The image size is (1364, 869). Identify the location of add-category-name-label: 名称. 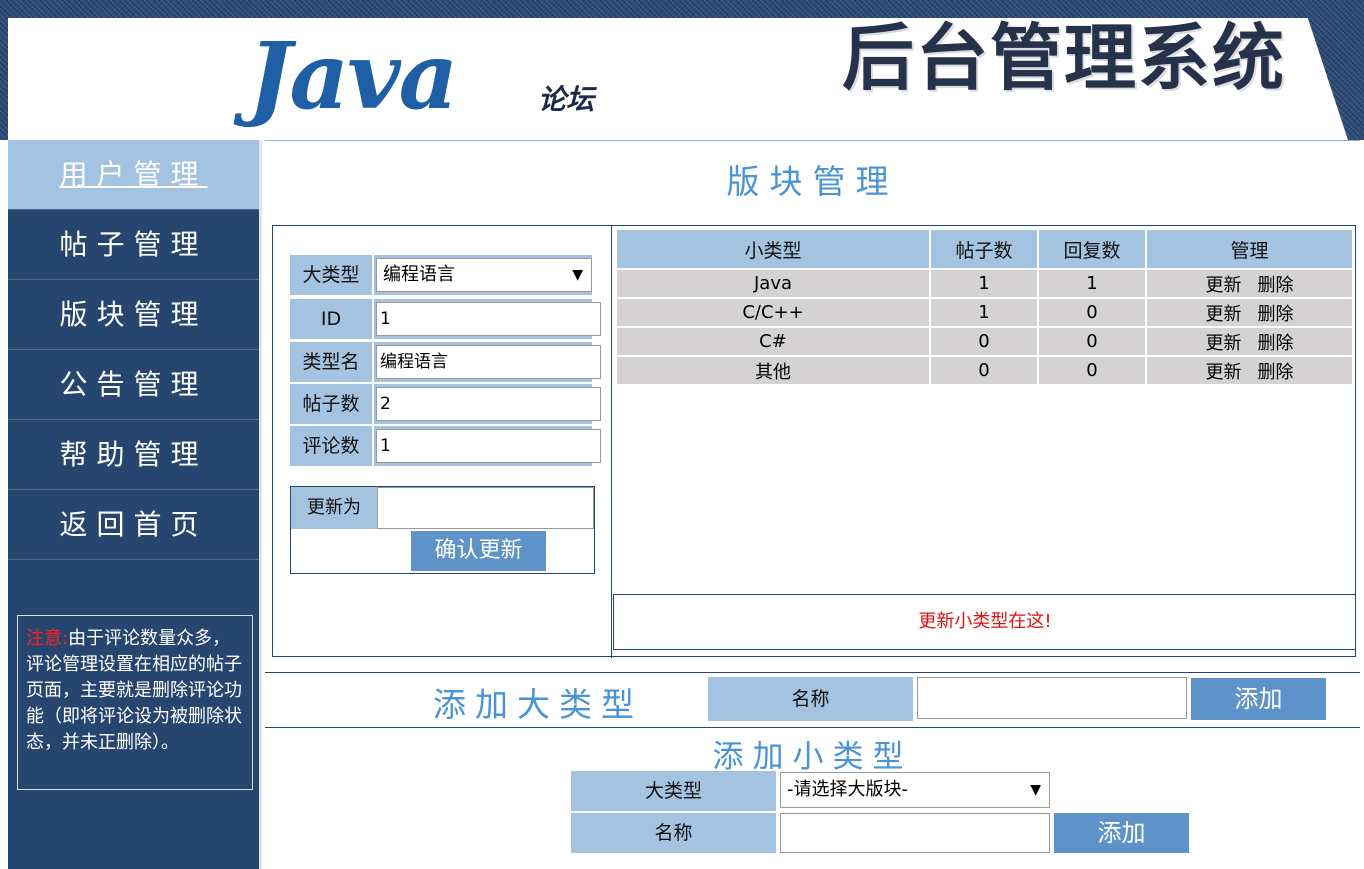
(810, 699).